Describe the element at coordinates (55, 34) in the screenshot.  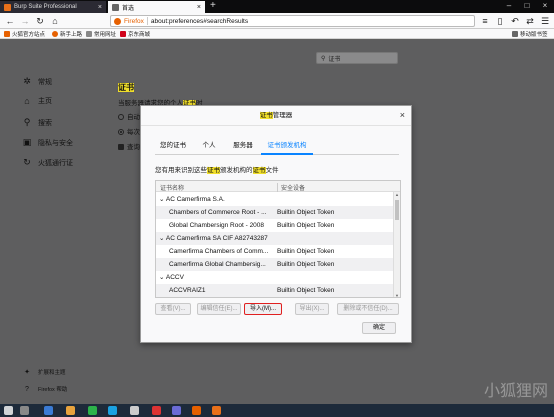
I see `firefox-icon` at that location.